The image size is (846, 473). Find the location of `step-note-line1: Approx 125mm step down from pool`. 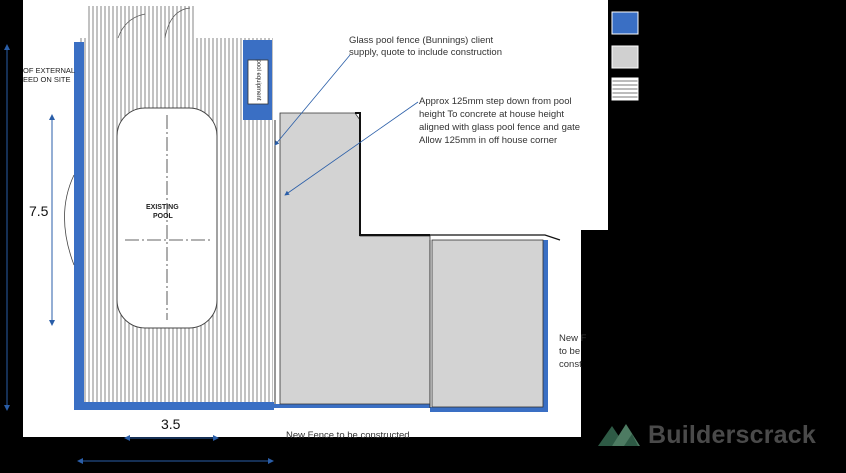

step-note-line1: Approx 125mm step down from pool is located at coordinates (495, 101).